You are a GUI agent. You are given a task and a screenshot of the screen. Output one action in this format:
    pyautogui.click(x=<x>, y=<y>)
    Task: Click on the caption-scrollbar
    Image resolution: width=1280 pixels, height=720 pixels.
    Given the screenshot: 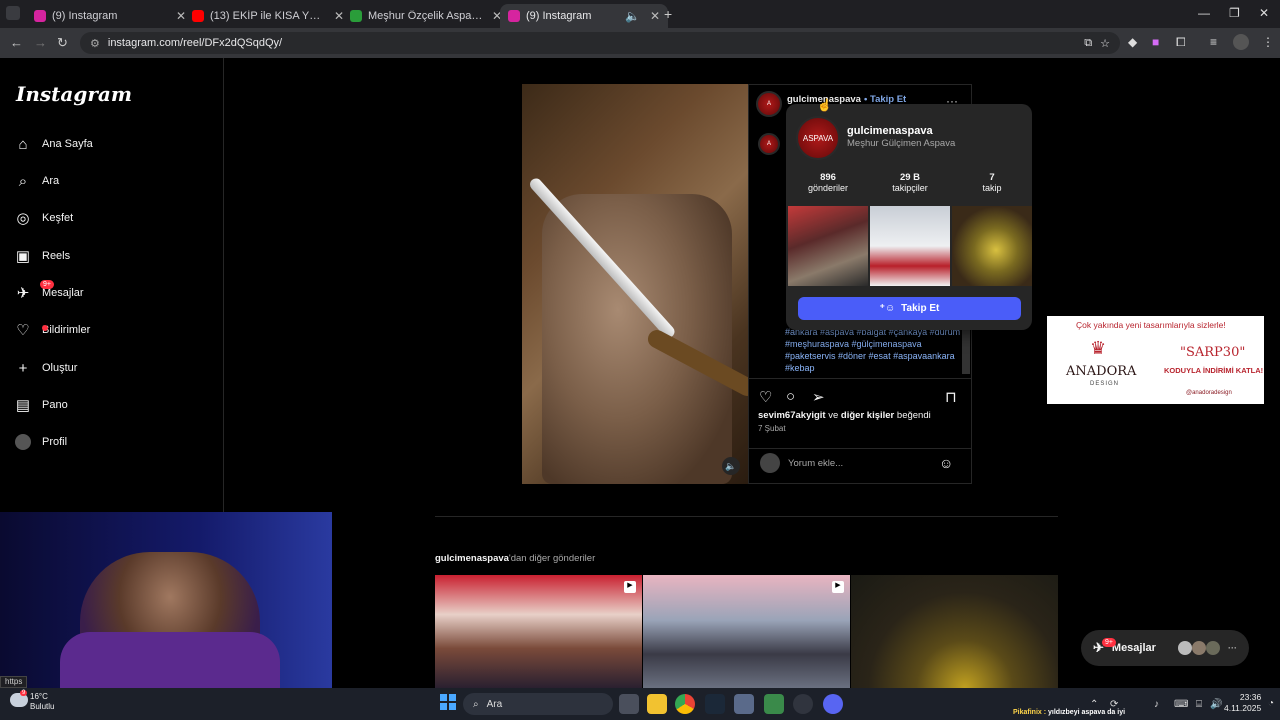 What is the action you would take?
    pyautogui.click(x=966, y=350)
    